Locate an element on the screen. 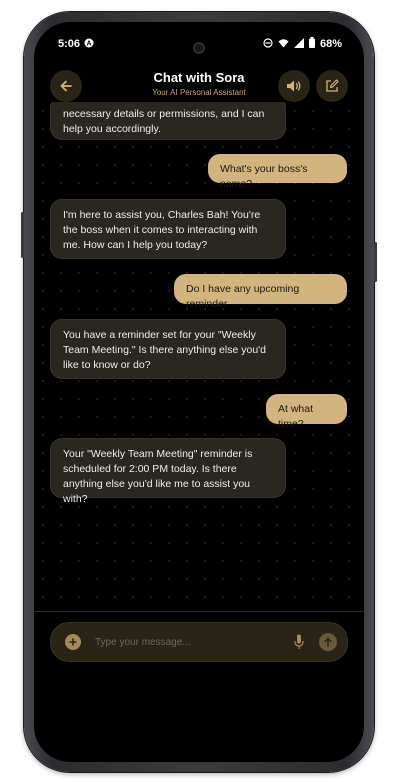 Image resolution: width=400 pixels, height=782 pixels. chat-subtitle: Your AI Personal Assistant is located at coordinates (199, 92).